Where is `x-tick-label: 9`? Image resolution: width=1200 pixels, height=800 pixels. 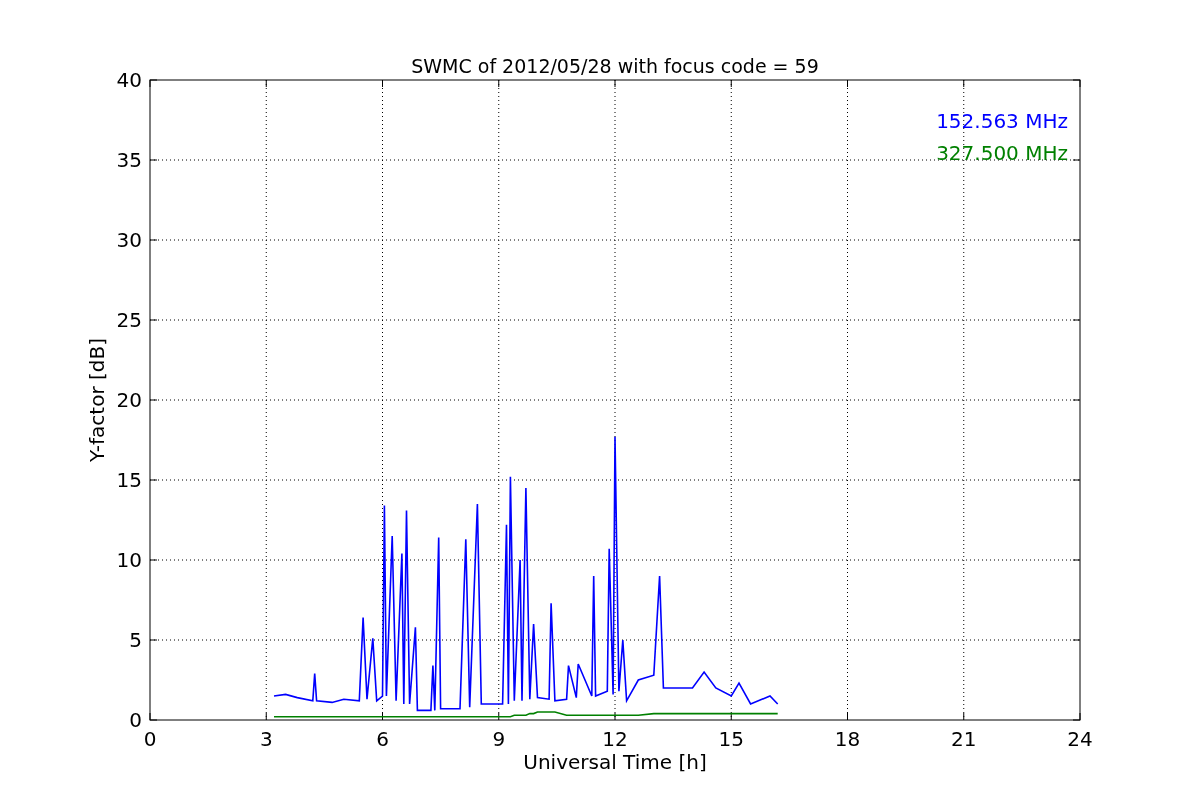 x-tick-label: 9 is located at coordinates (499, 739).